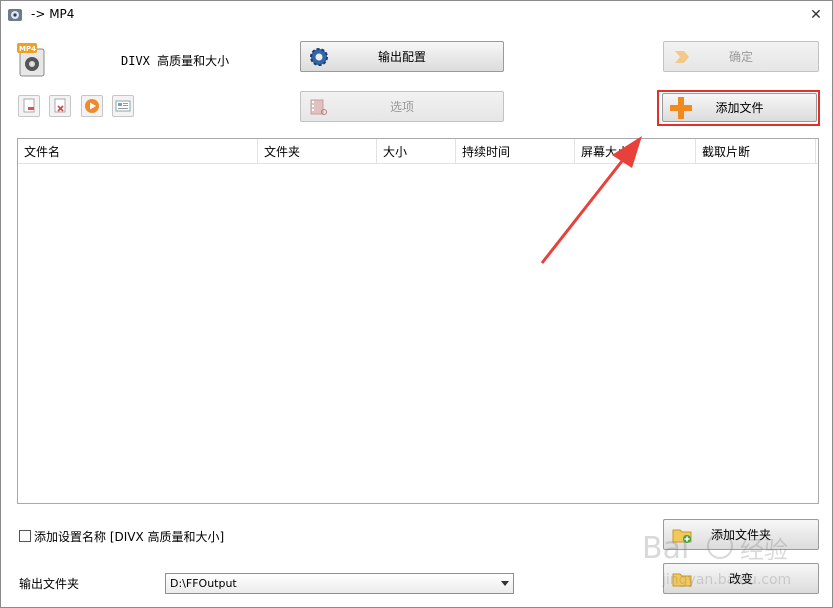 The width and height of the screenshot is (833, 608). Describe the element at coordinates (416, 15) in the screenshot. I see `title-bar: -> MP4 ✕` at that location.